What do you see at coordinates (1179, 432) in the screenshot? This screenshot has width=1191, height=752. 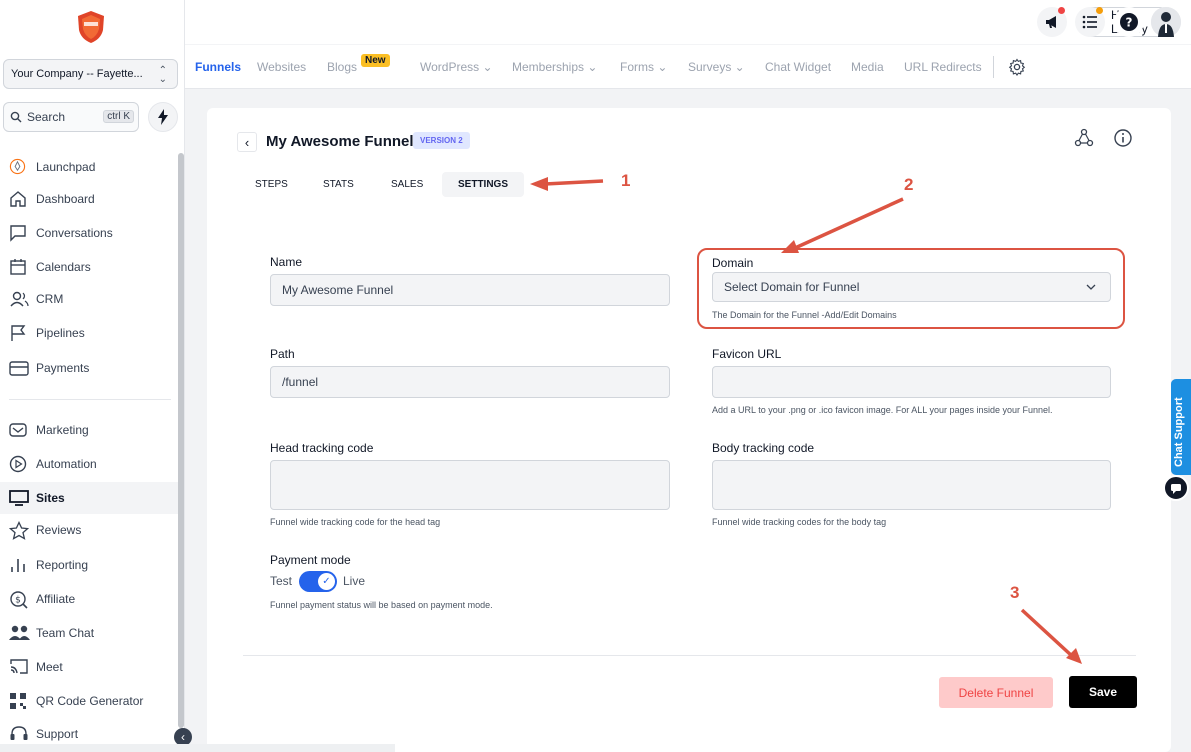 I see `chat-support-label: Chat Support` at bounding box center [1179, 432].